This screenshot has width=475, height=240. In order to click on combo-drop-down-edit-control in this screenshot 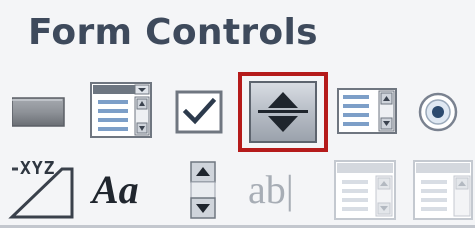, I will do `click(443, 190)`.